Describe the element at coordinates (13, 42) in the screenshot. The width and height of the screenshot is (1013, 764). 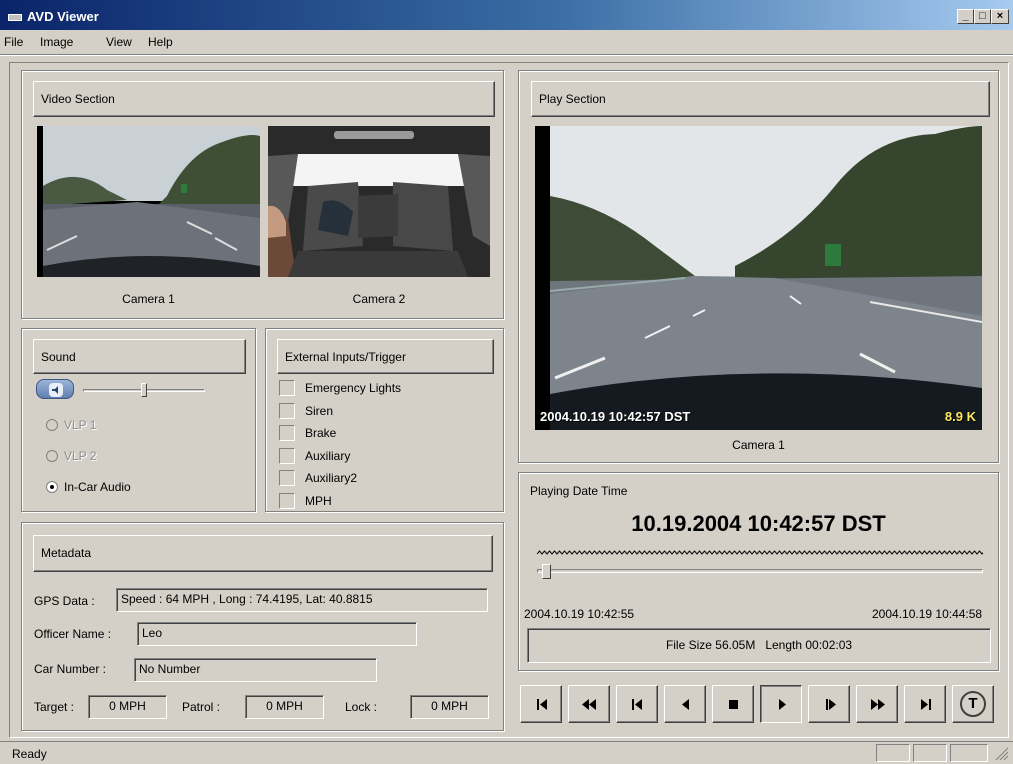
I see `menu-file: File` at that location.